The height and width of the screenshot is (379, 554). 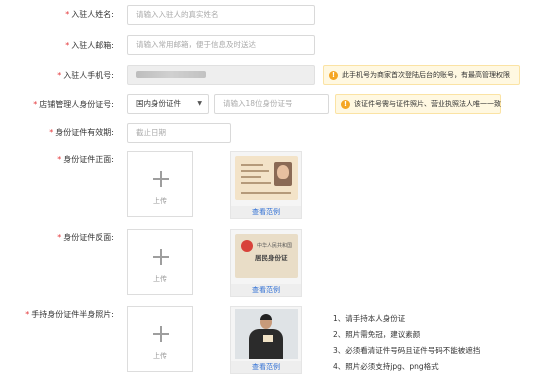 I want to click on id-card-back-image: 中华人民共和国 居民身份证, so click(x=266, y=256).